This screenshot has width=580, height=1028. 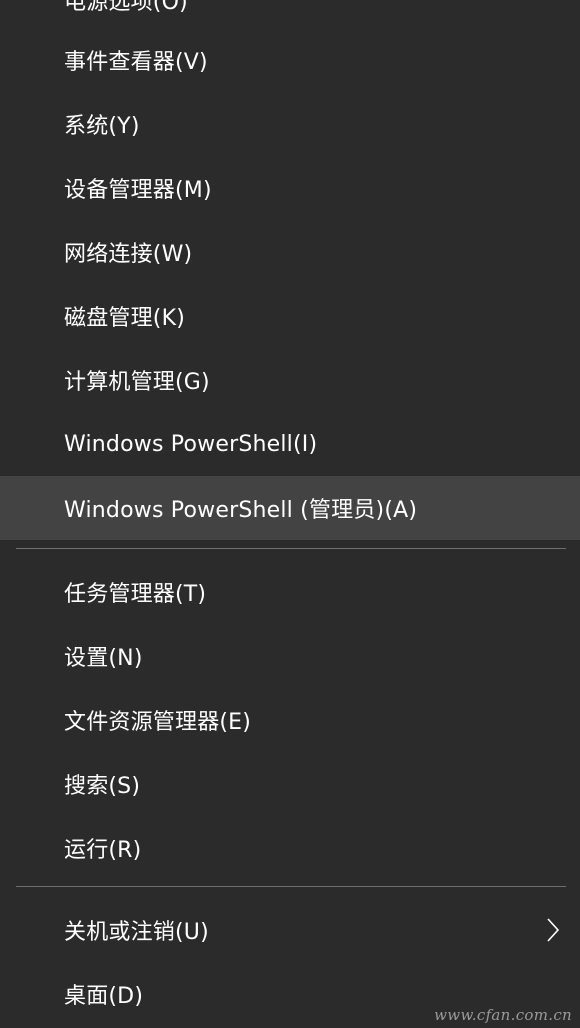 I want to click on menu-item-label: 磁盘管理(K), so click(x=124, y=318).